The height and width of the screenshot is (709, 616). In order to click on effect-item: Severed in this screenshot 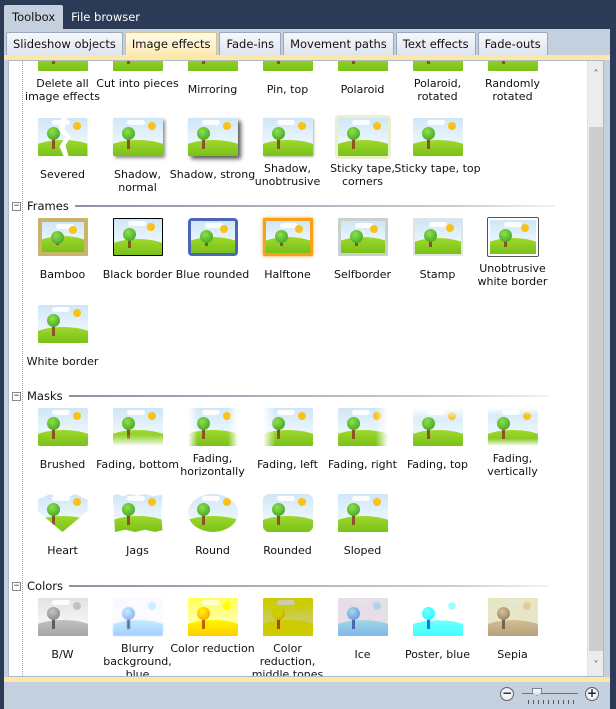, I will do `click(62, 149)`.